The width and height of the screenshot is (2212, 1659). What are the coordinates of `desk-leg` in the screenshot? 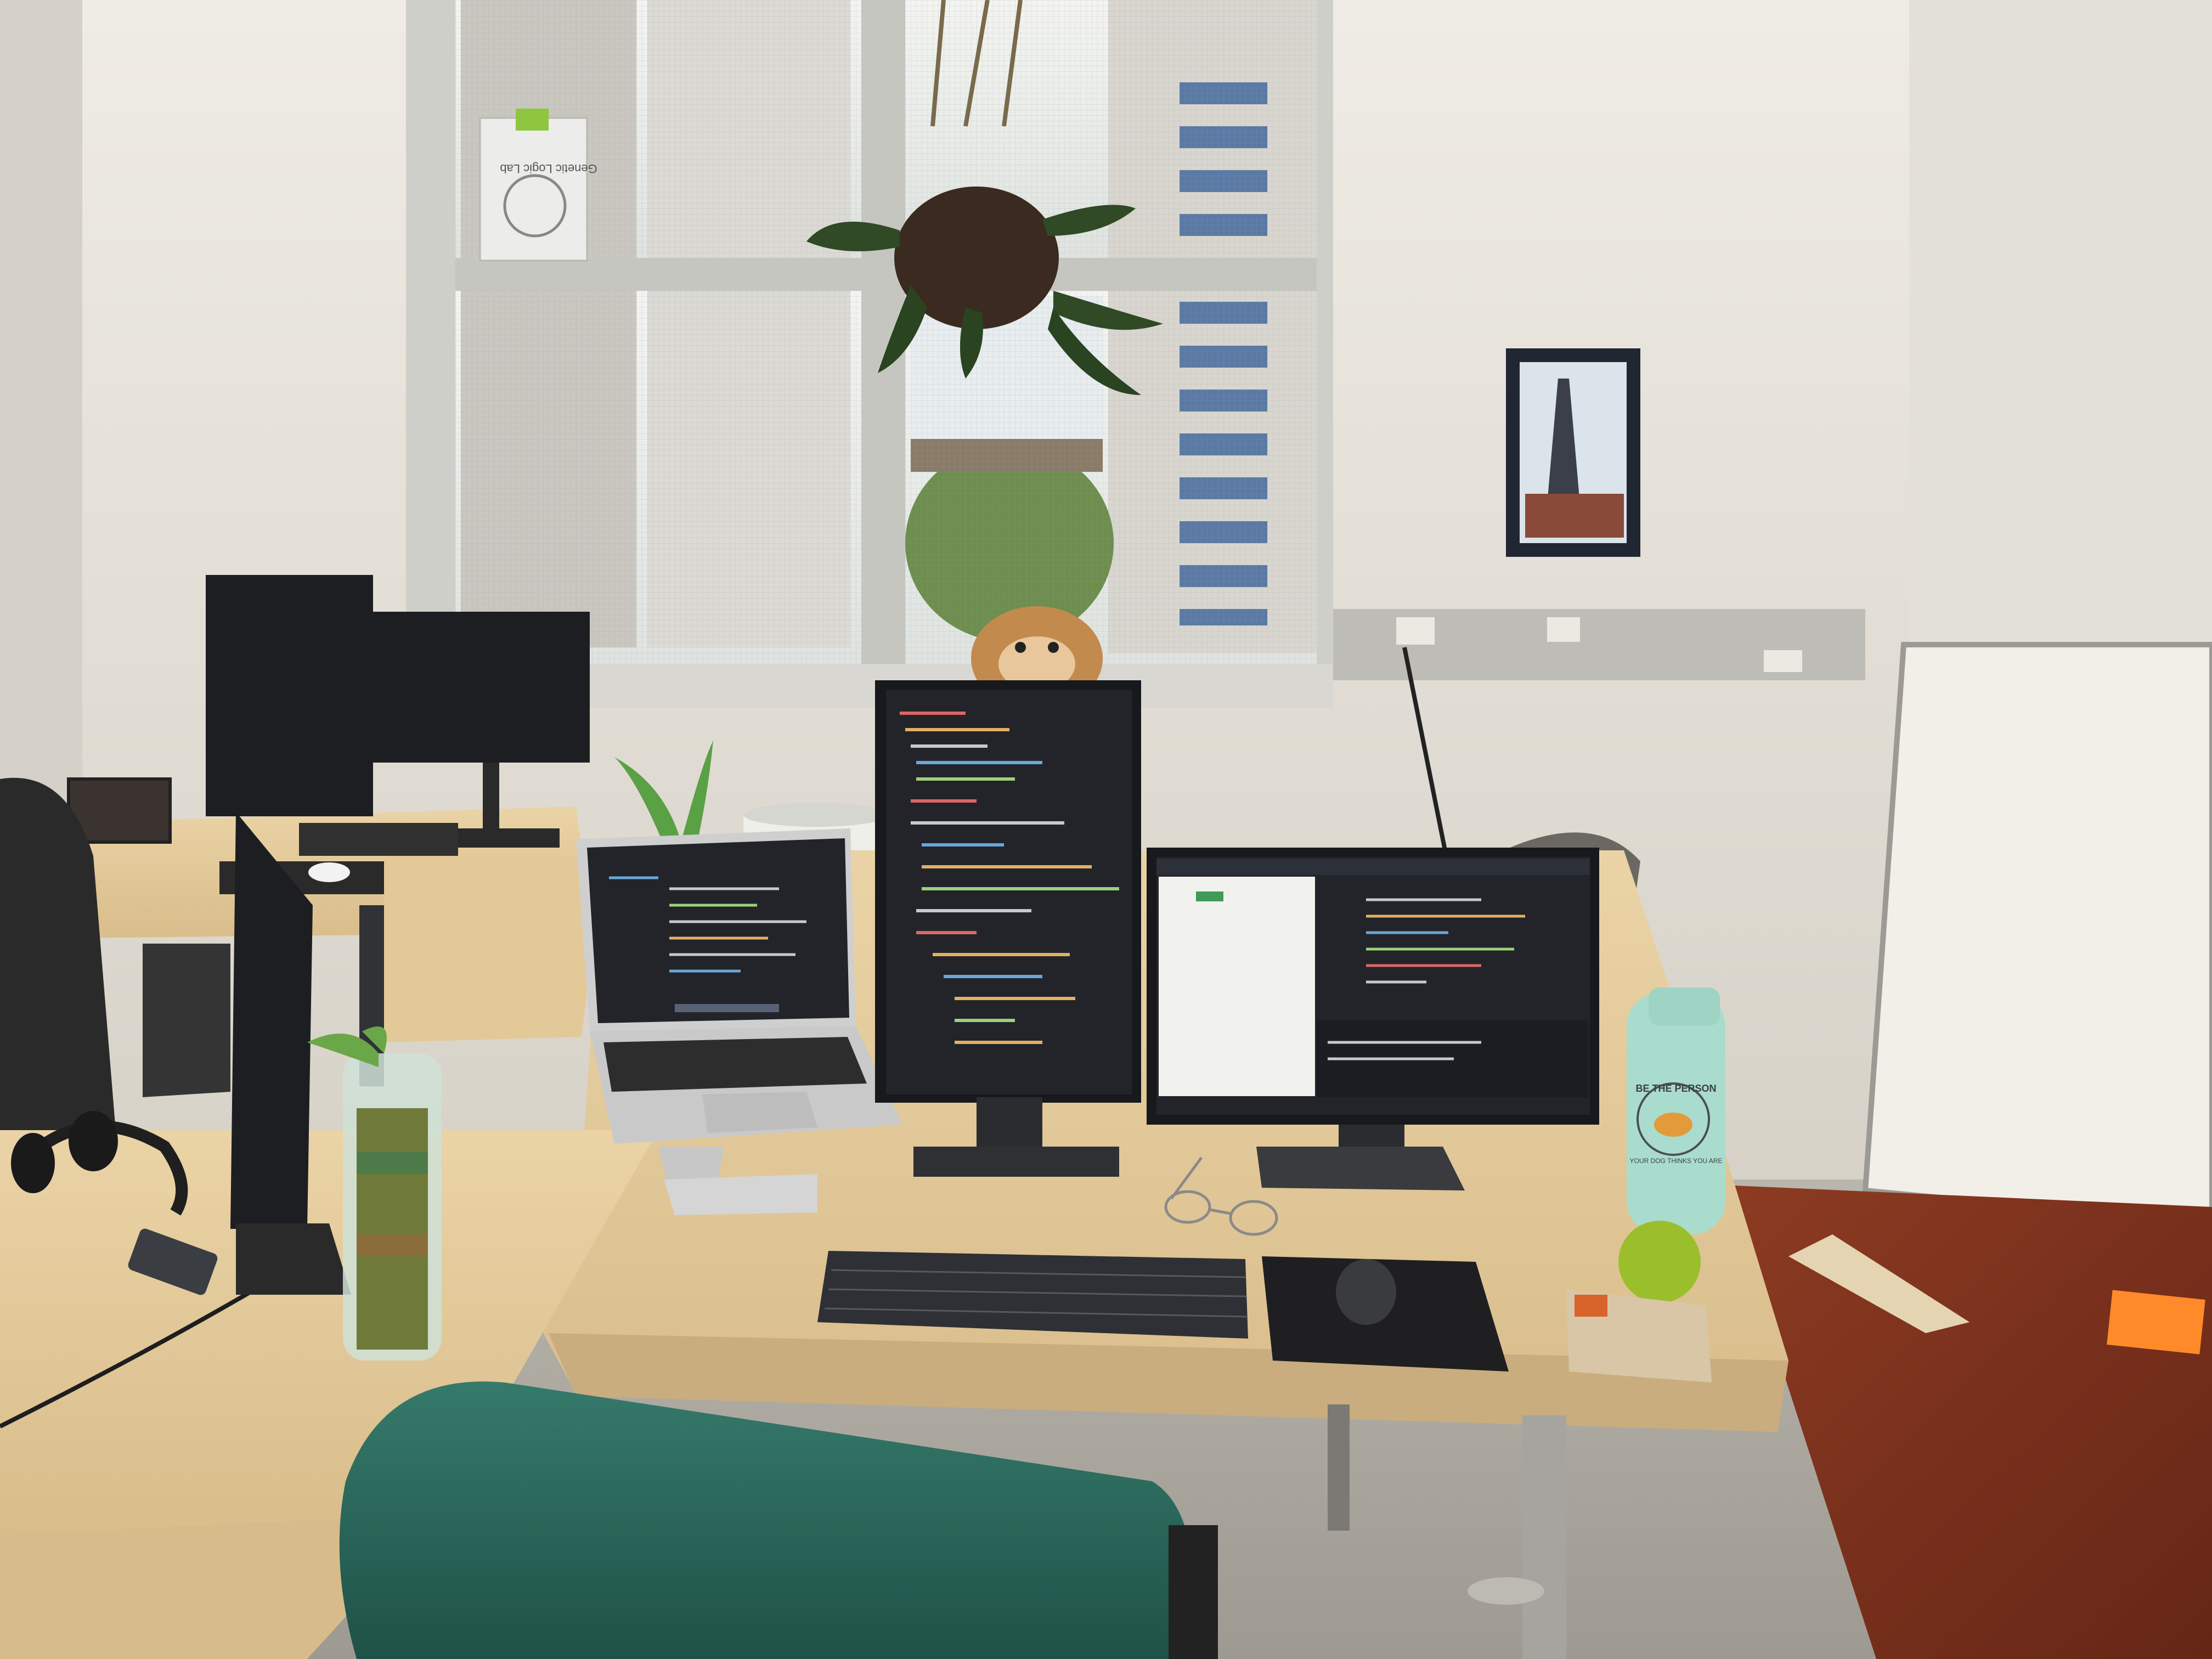 It's located at (1544, 1537).